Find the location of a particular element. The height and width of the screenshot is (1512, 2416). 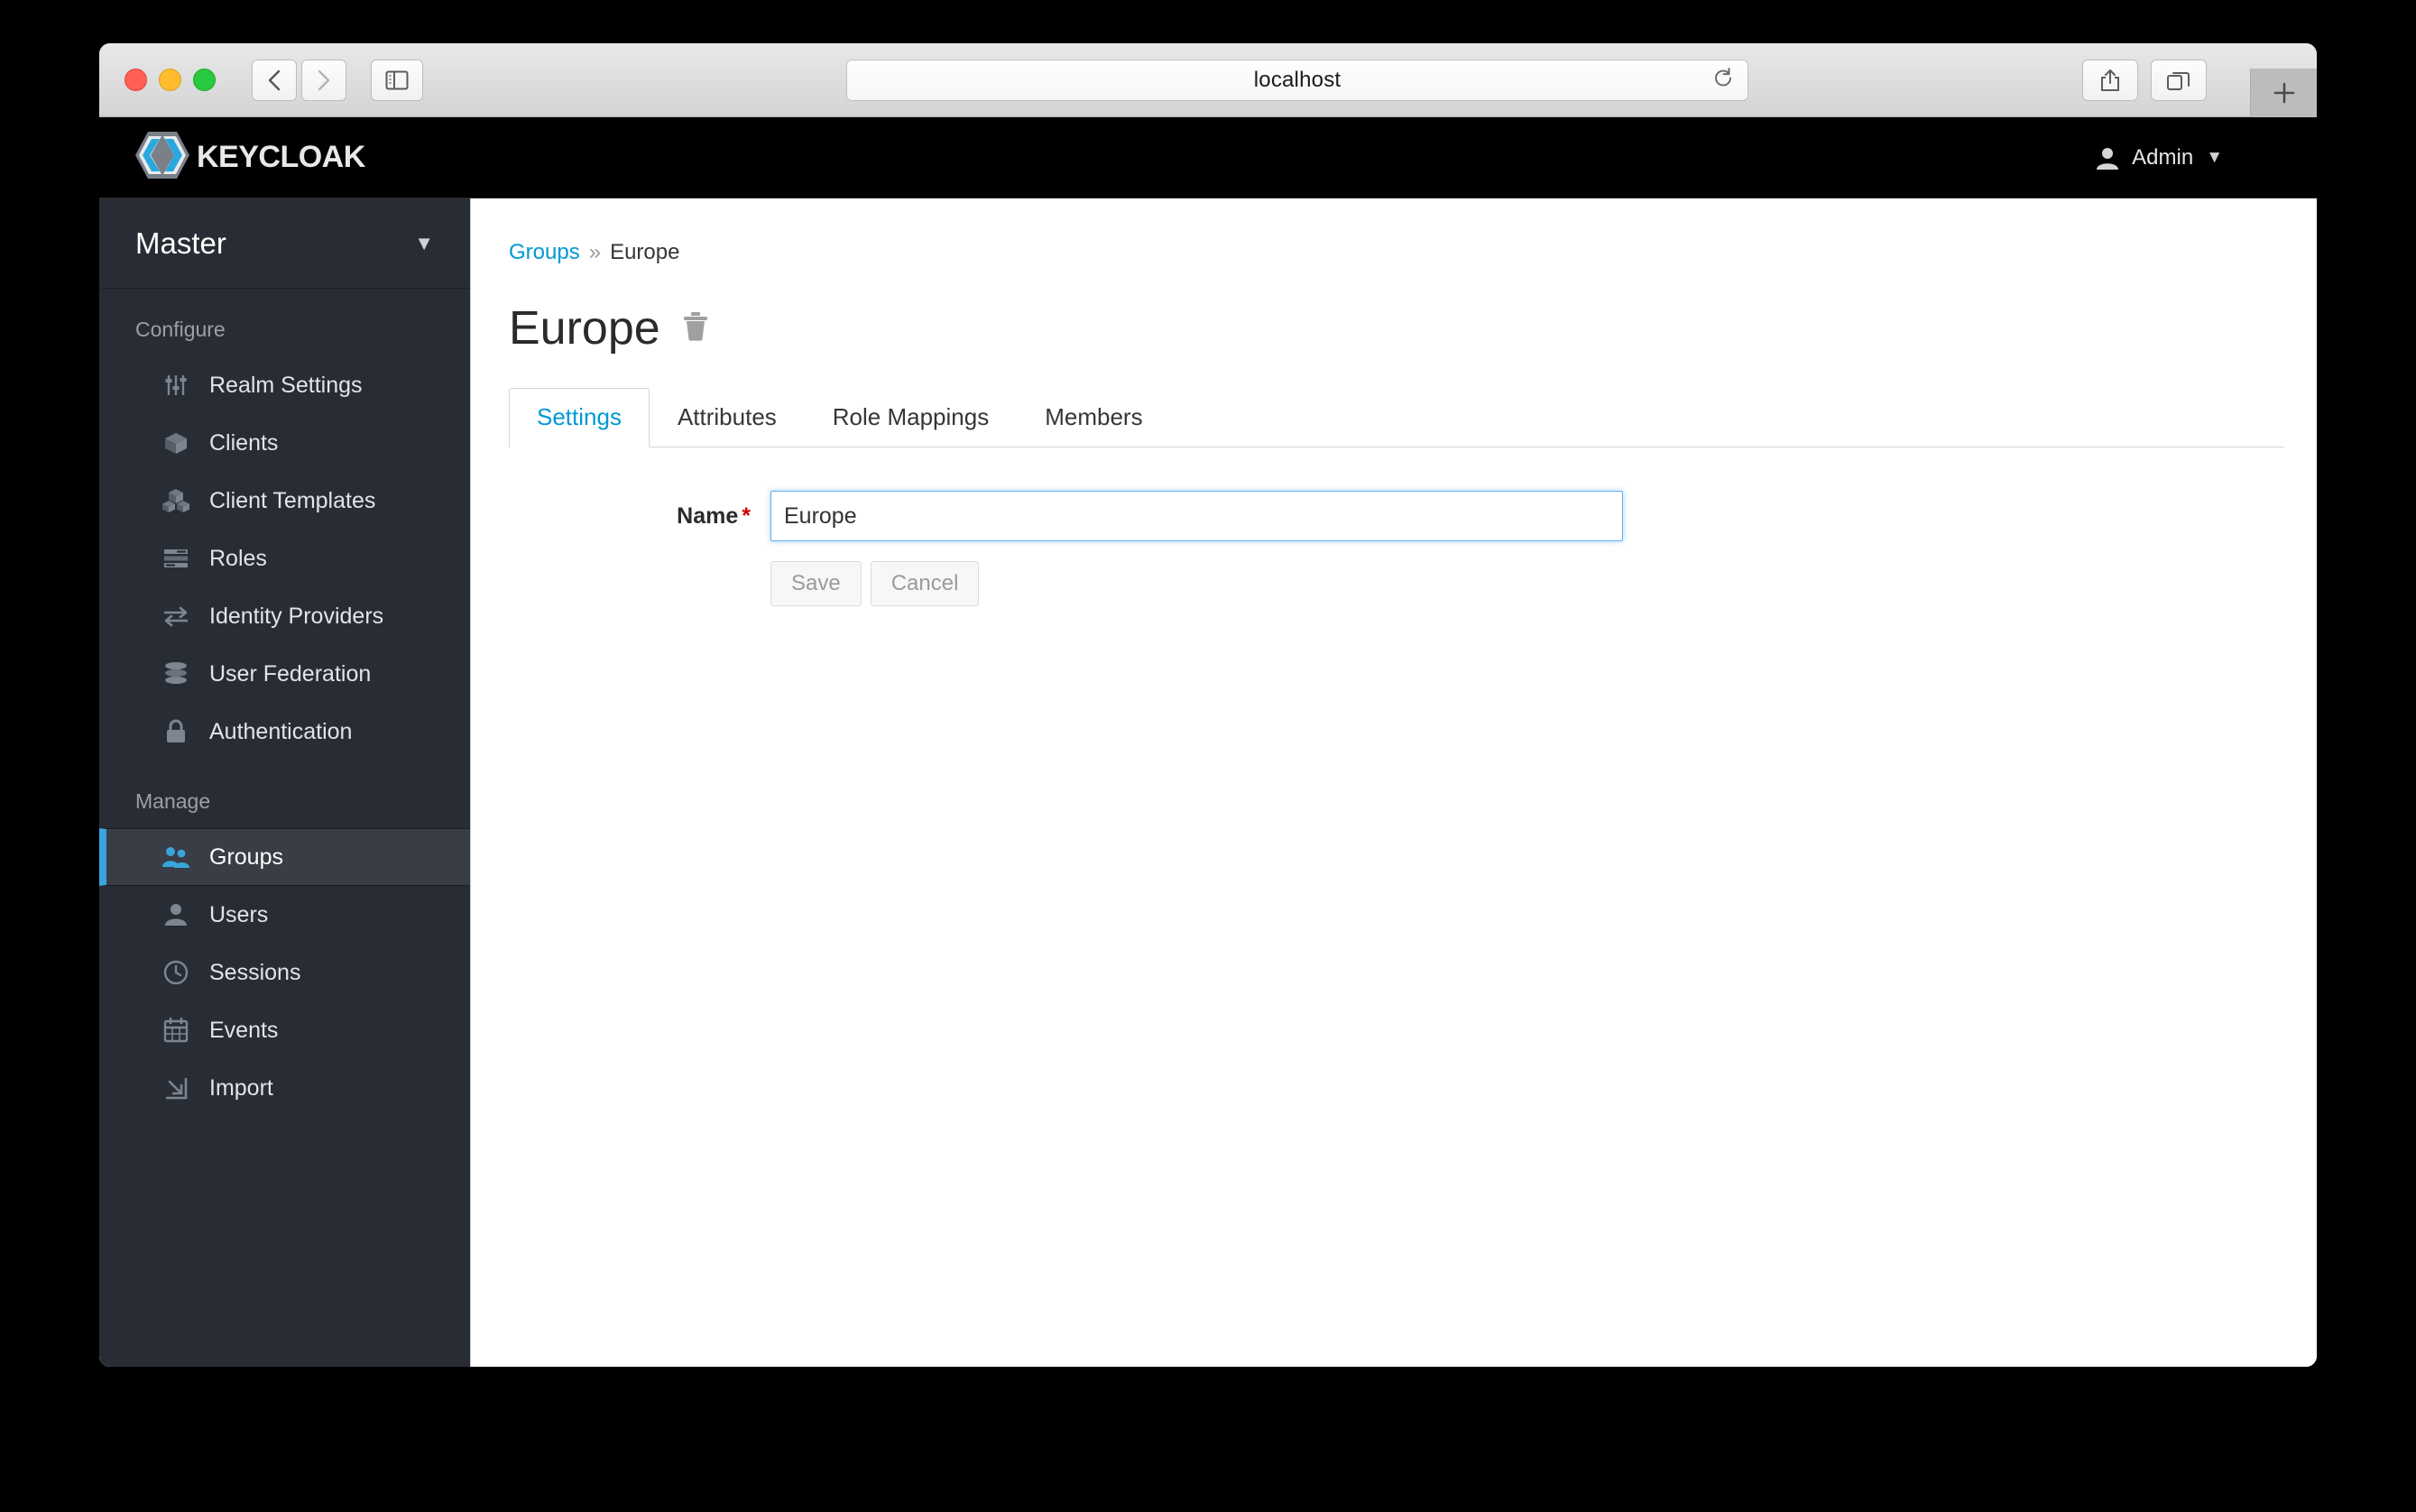

database-icon is located at coordinates (176, 674).